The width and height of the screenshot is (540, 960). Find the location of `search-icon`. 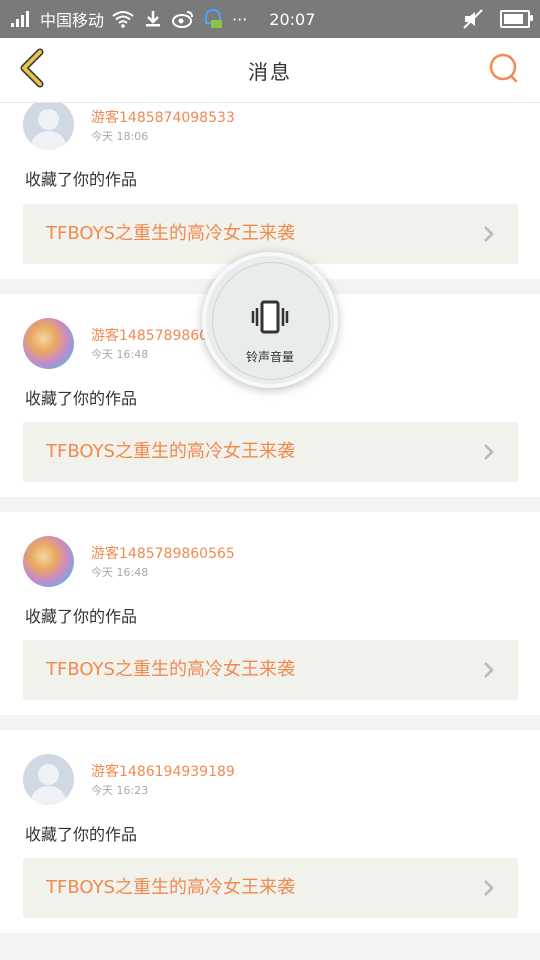

search-icon is located at coordinates (504, 70).